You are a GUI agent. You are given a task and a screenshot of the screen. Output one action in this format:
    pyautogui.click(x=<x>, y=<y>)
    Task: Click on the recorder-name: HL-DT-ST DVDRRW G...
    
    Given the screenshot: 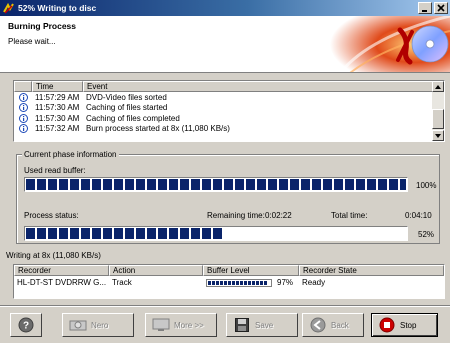 What is the action you would take?
    pyautogui.click(x=62, y=282)
    